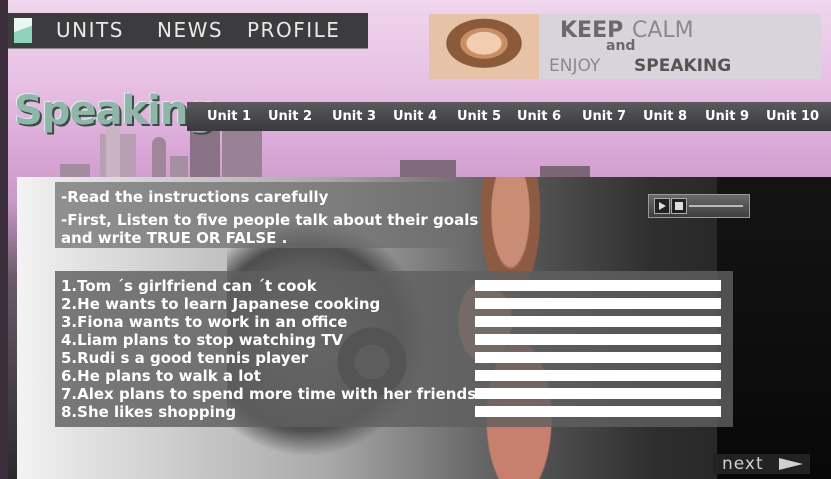  What do you see at coordinates (90, 30) in the screenshot?
I see `nav-units: UNITS` at bounding box center [90, 30].